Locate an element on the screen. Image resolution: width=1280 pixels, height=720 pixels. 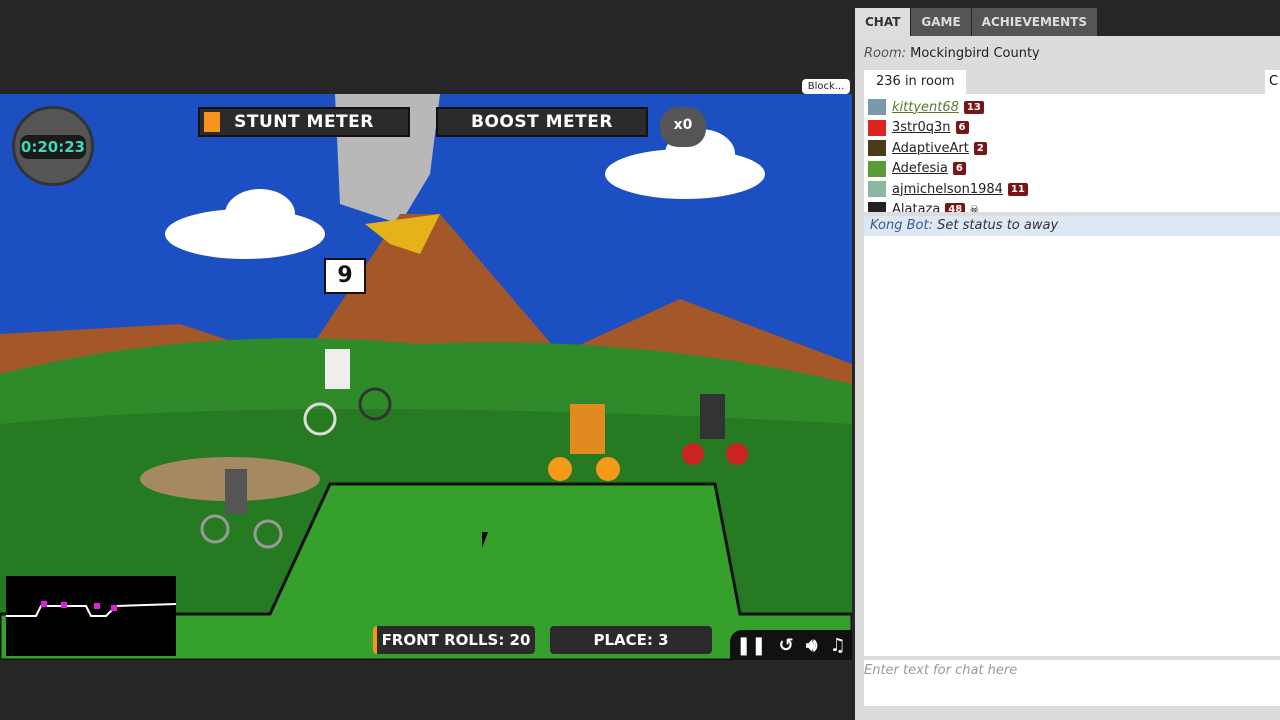
stunt-meter-fill is located at coordinates (212, 122).